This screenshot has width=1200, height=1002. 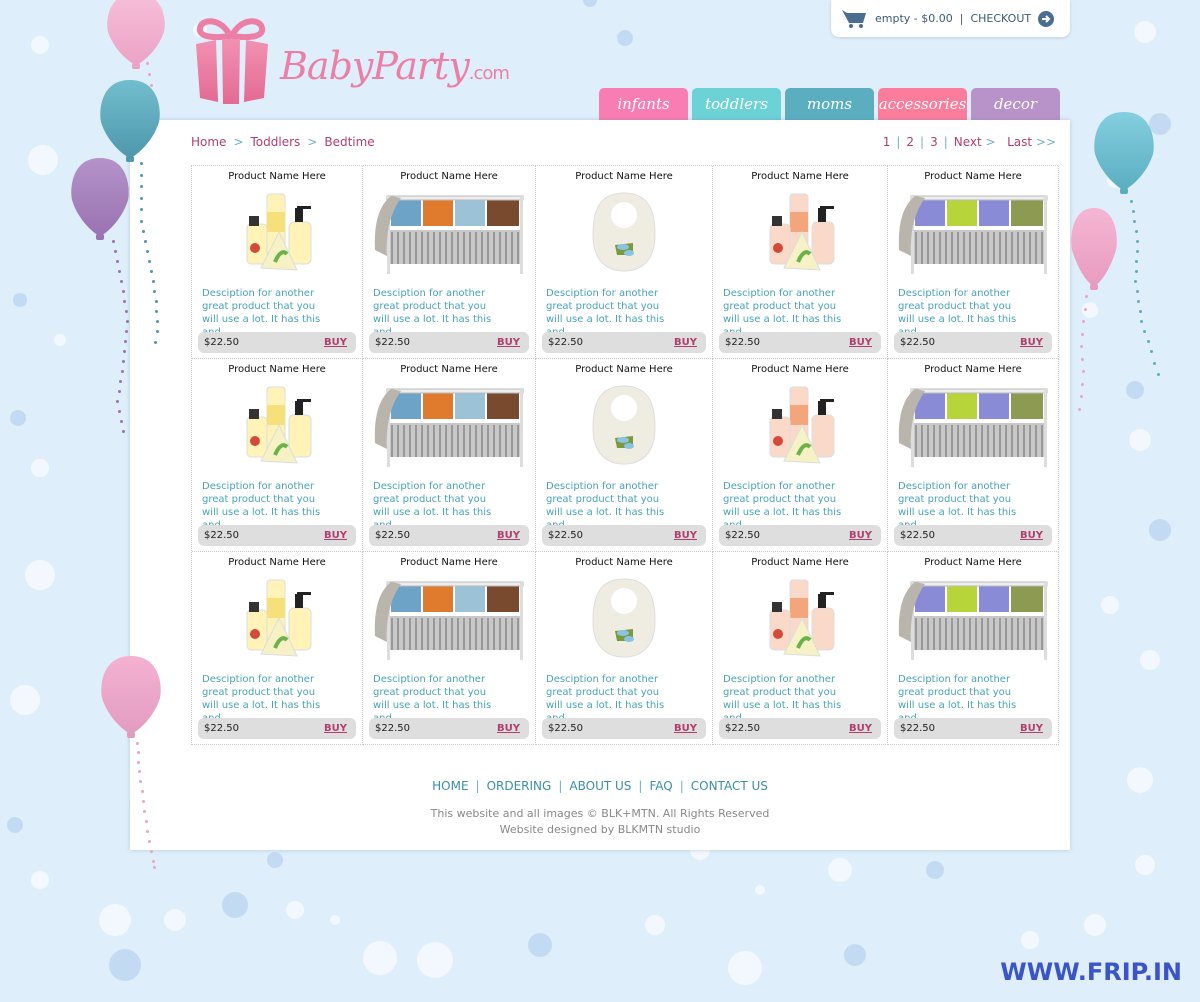 What do you see at coordinates (450, 786) in the screenshot?
I see `footer-link-home: HOME` at bounding box center [450, 786].